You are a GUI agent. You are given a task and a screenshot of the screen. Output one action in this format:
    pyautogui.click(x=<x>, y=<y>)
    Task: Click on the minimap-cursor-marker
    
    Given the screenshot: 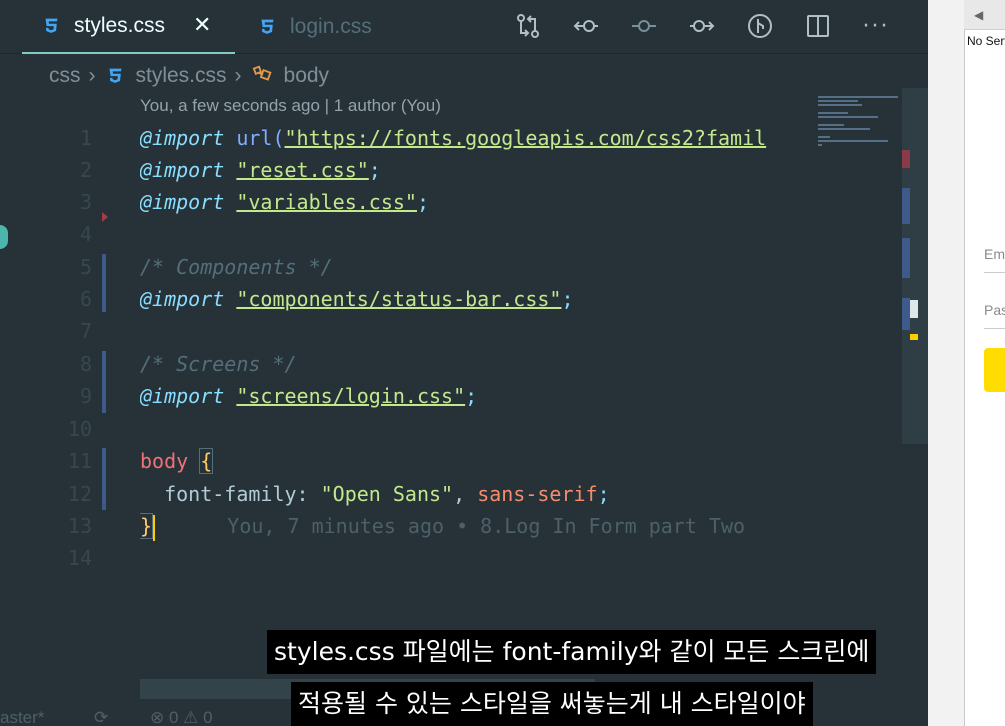 What is the action you would take?
    pyautogui.click(x=914, y=337)
    